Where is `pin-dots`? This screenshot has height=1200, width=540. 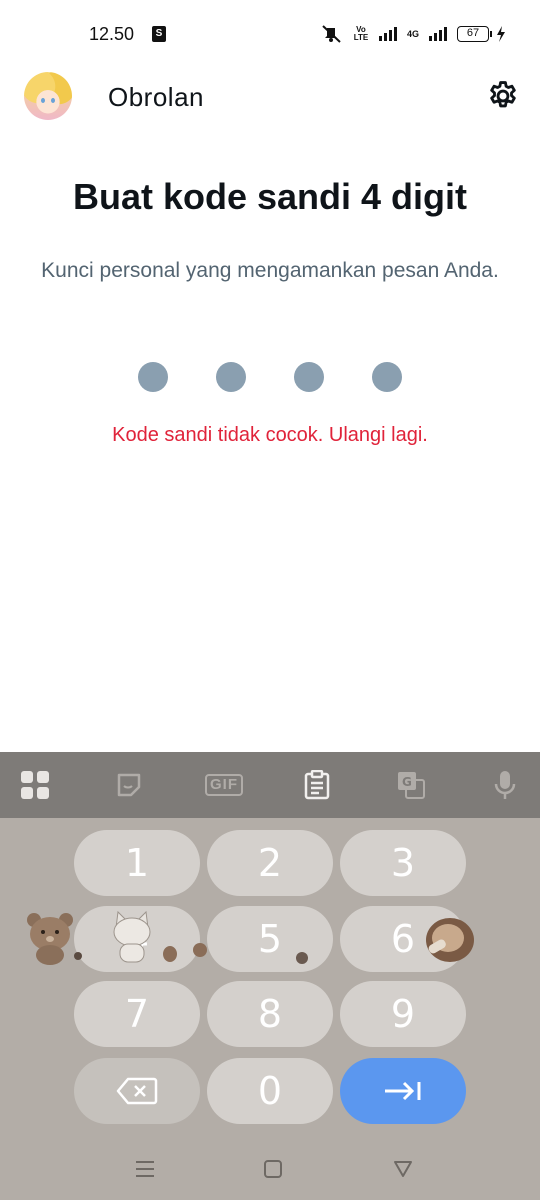
pin-dots is located at coordinates (270, 377).